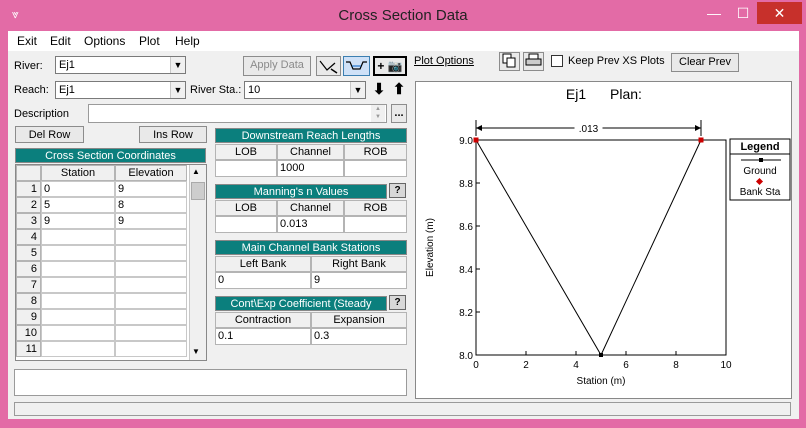  Describe the element at coordinates (714, 13) in the screenshot. I see `minimize-button: —` at that location.